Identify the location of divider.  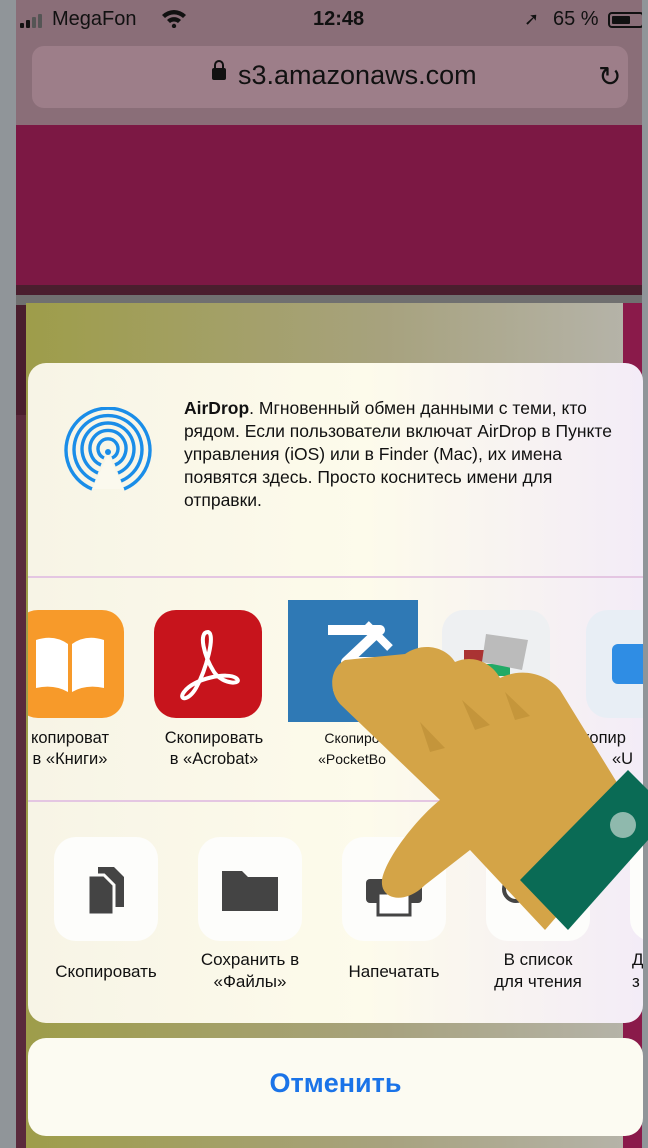
(335, 801).